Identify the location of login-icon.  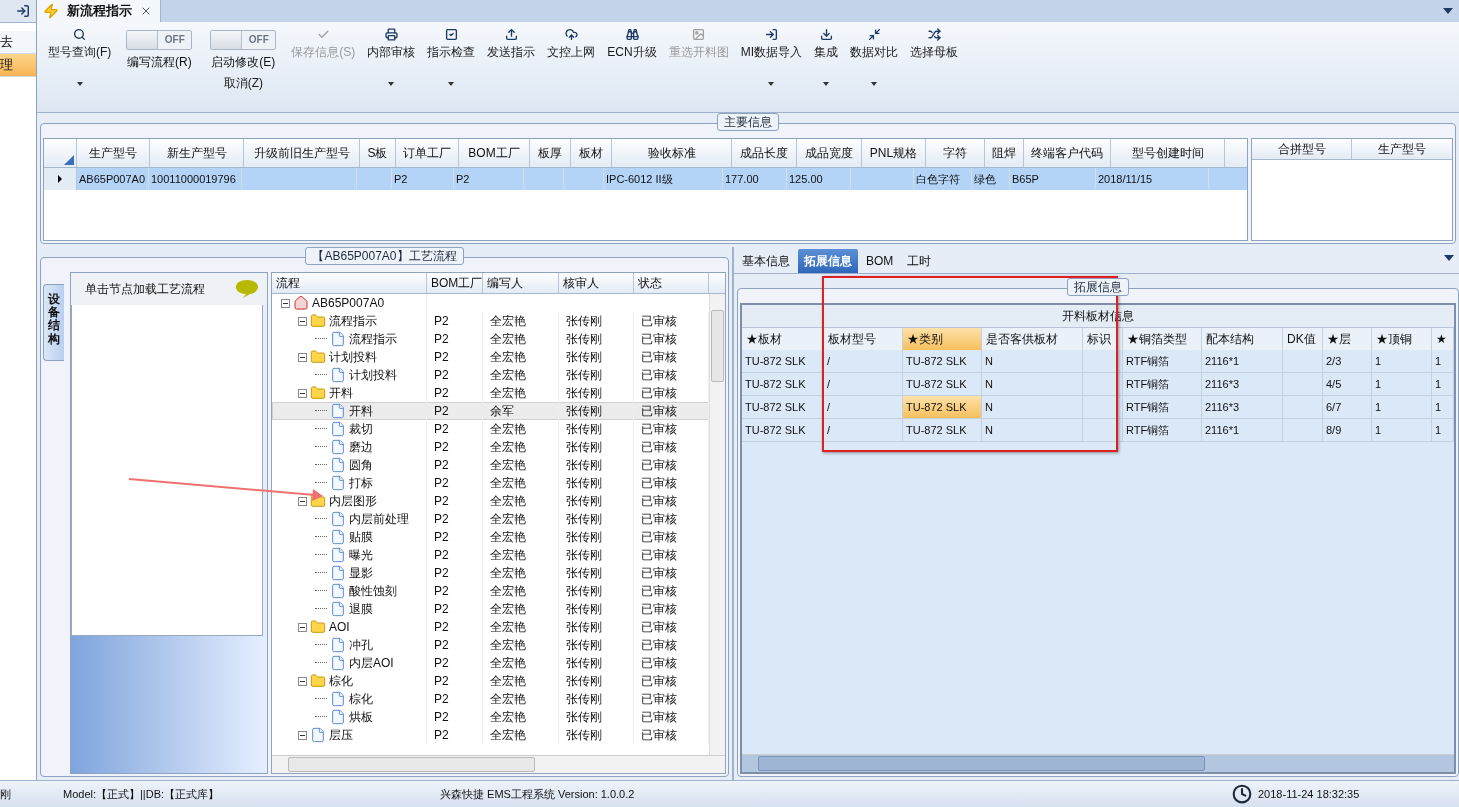
(23, 11).